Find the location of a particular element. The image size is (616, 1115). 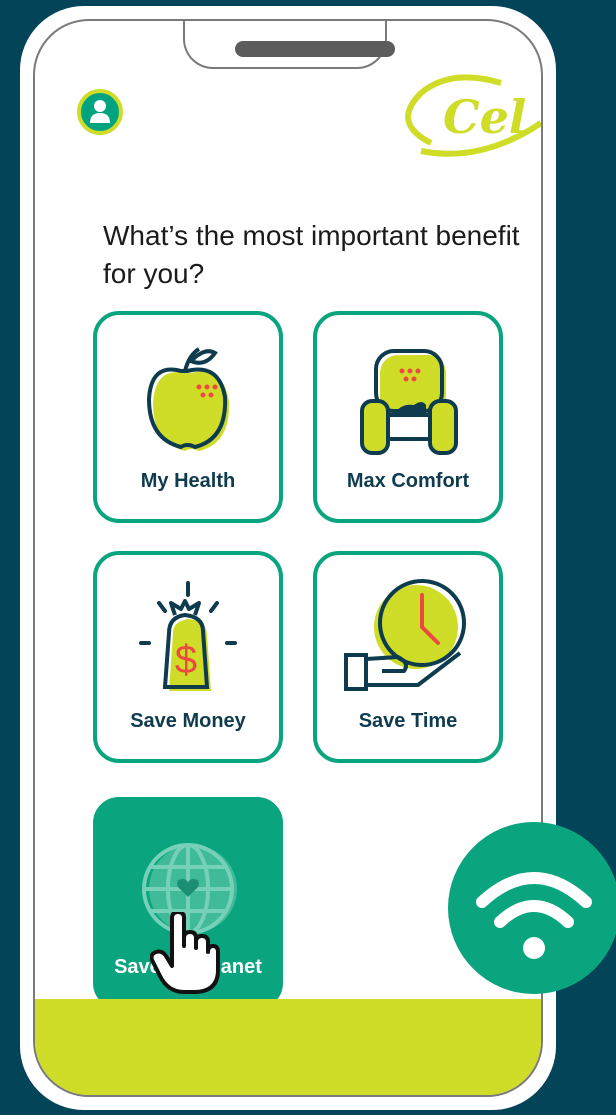

option-save-time: Save Time is located at coordinates (408, 657).